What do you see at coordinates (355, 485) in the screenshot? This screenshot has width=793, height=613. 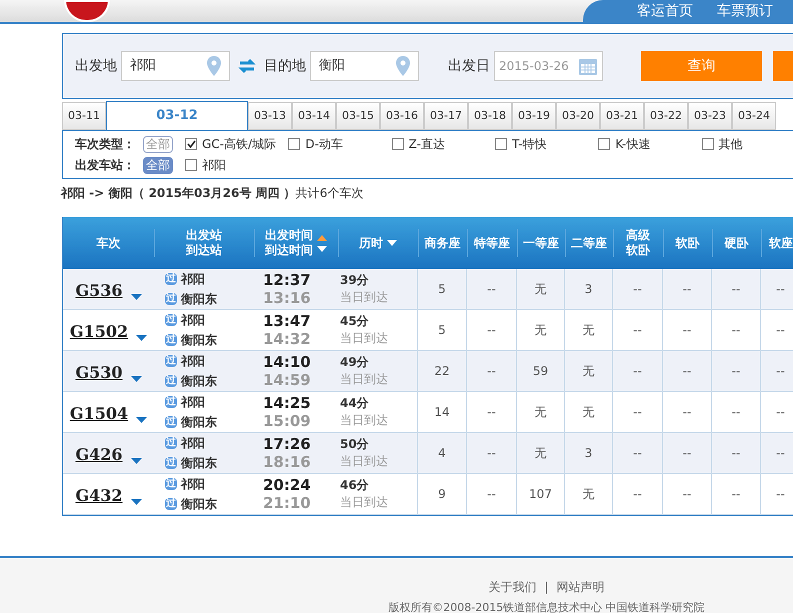 I see `duration: 46分` at bounding box center [355, 485].